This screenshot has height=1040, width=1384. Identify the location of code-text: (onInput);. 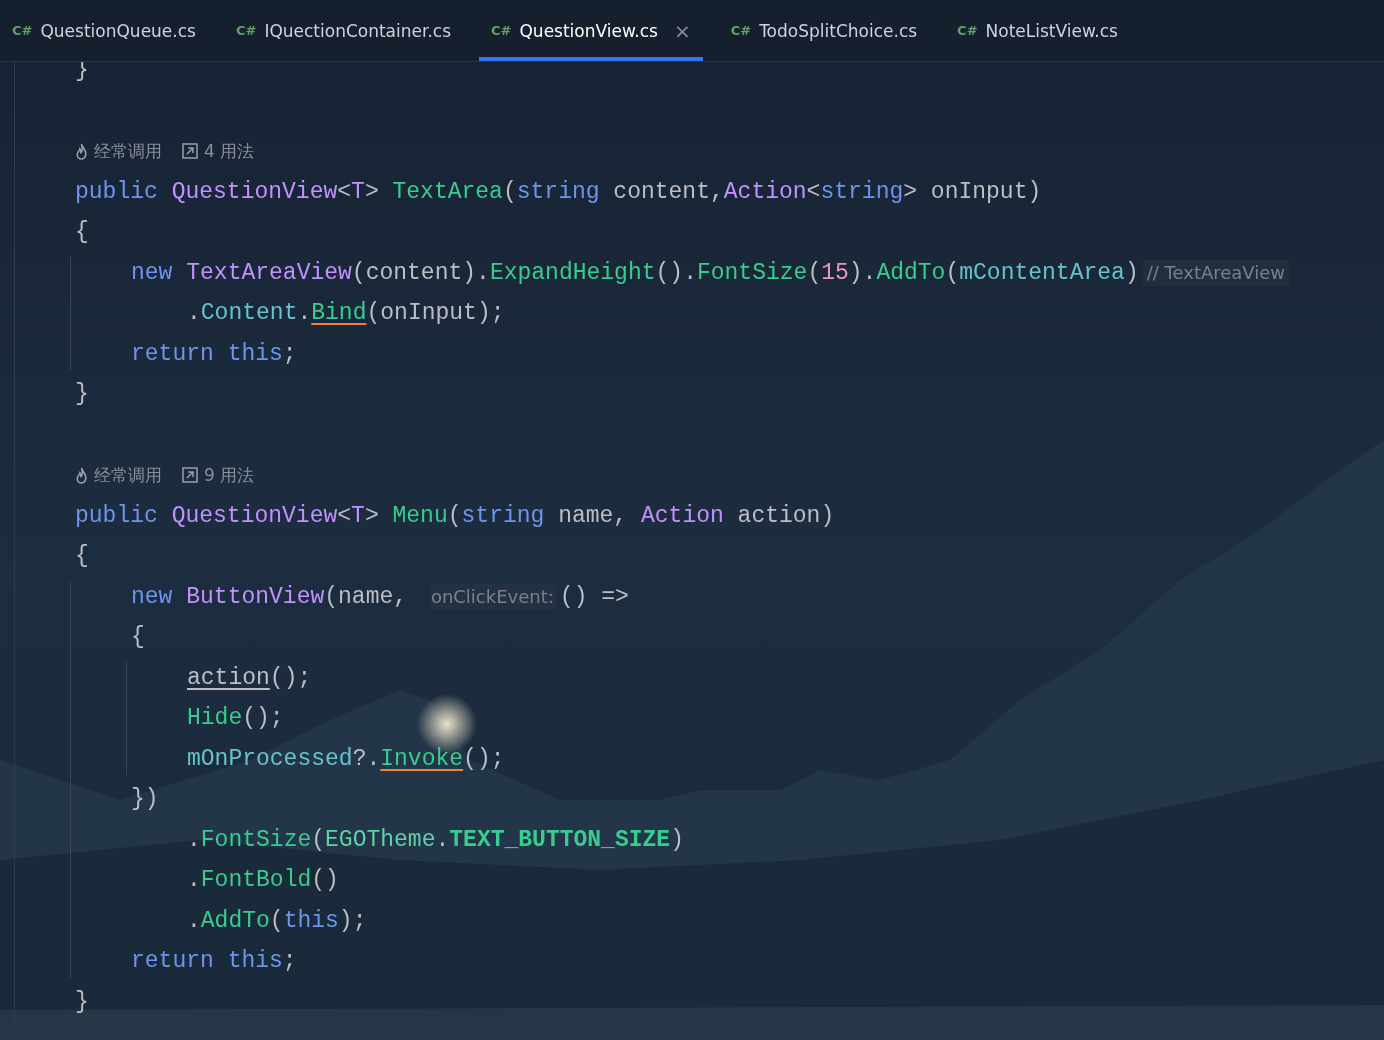
(435, 313).